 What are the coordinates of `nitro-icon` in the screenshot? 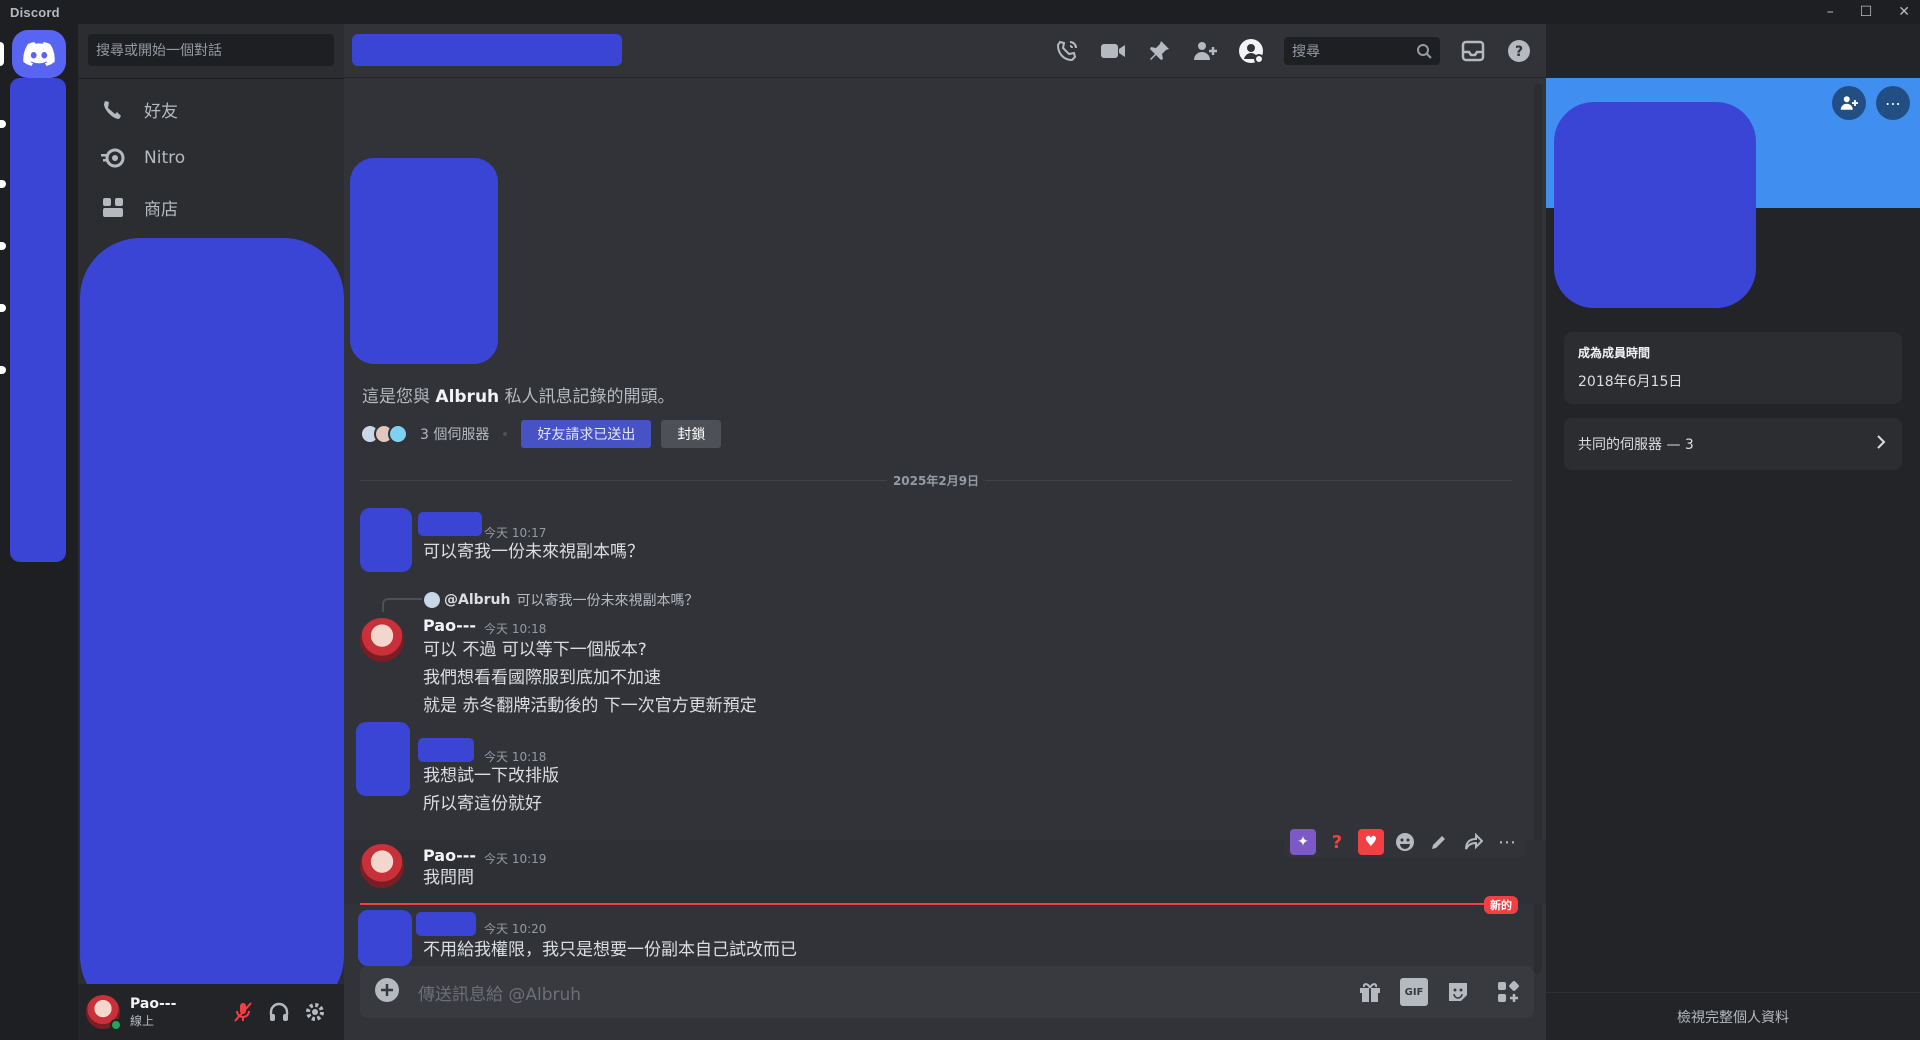 It's located at (113, 158).